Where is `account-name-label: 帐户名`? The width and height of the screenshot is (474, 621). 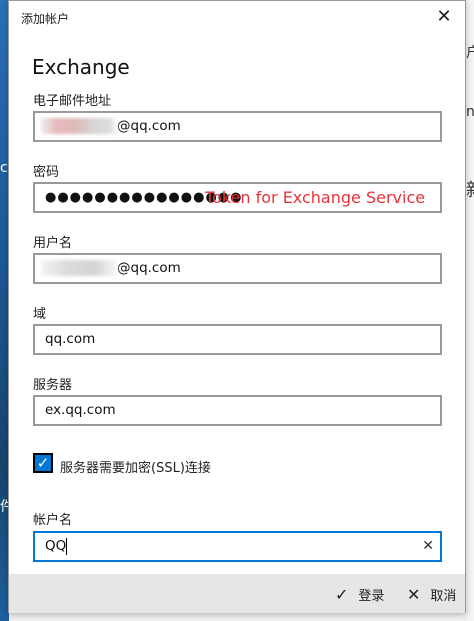 account-name-label: 帐户名 is located at coordinates (53, 520).